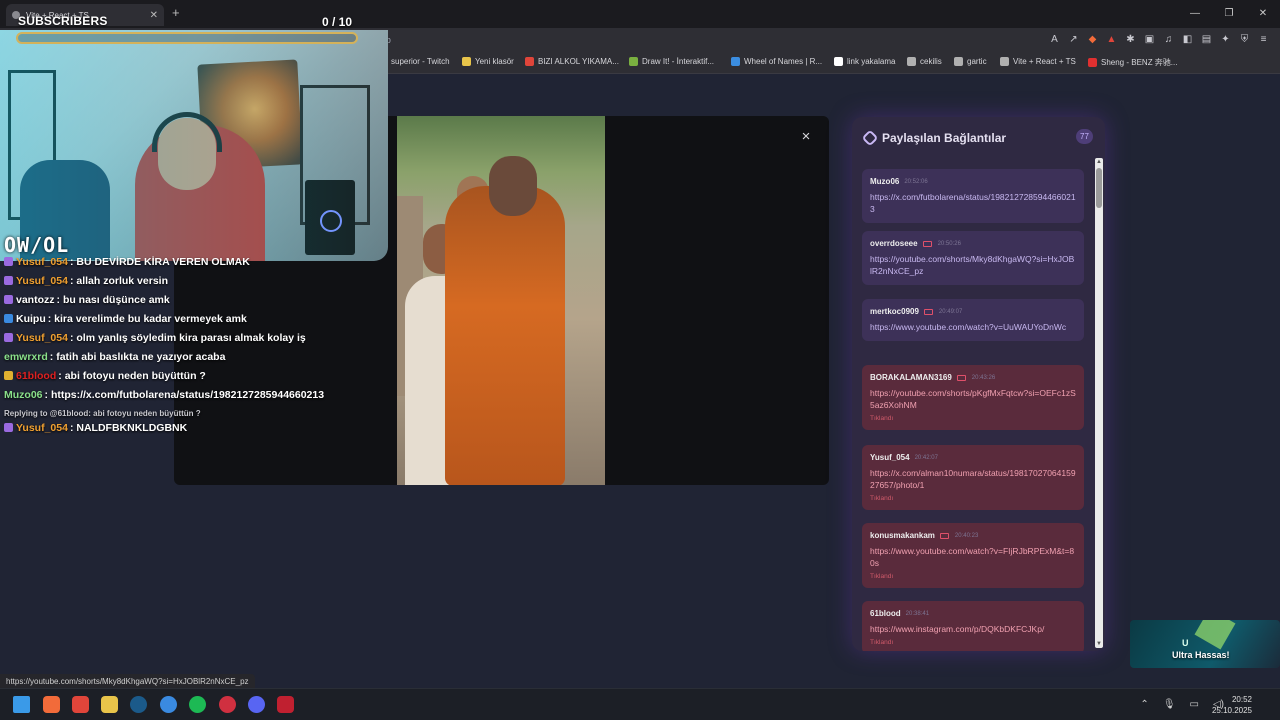  I want to click on panel-scrollbar: ▲ ▼, so click(1099, 403).